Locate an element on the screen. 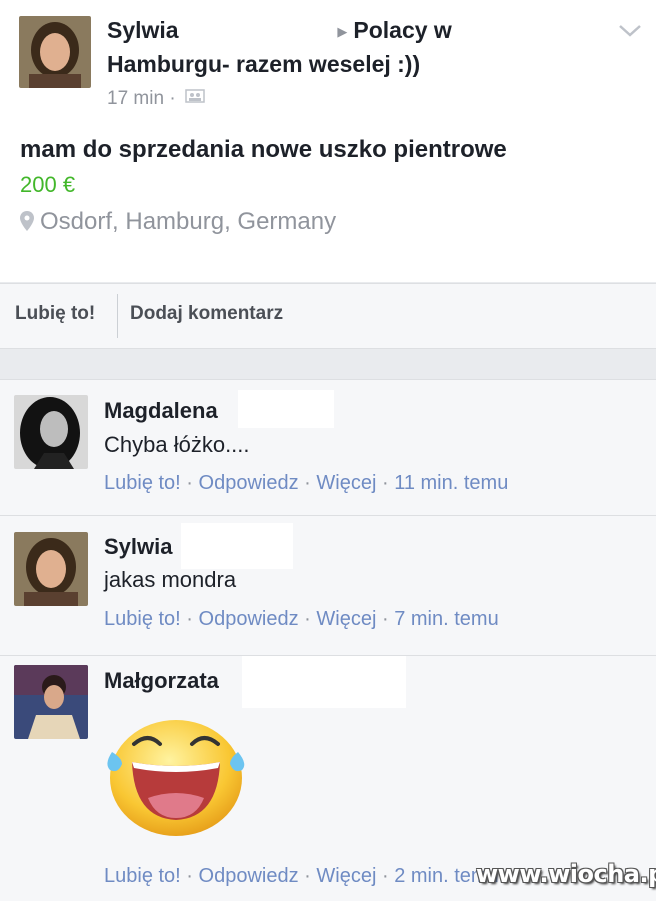 This screenshot has width=656, height=901. post-author-avatar is located at coordinates (55, 52).